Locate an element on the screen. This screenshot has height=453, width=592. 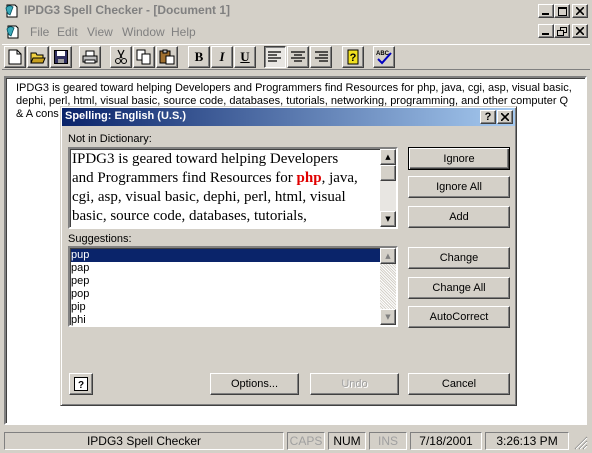
align-right-icon is located at coordinates (321, 56).